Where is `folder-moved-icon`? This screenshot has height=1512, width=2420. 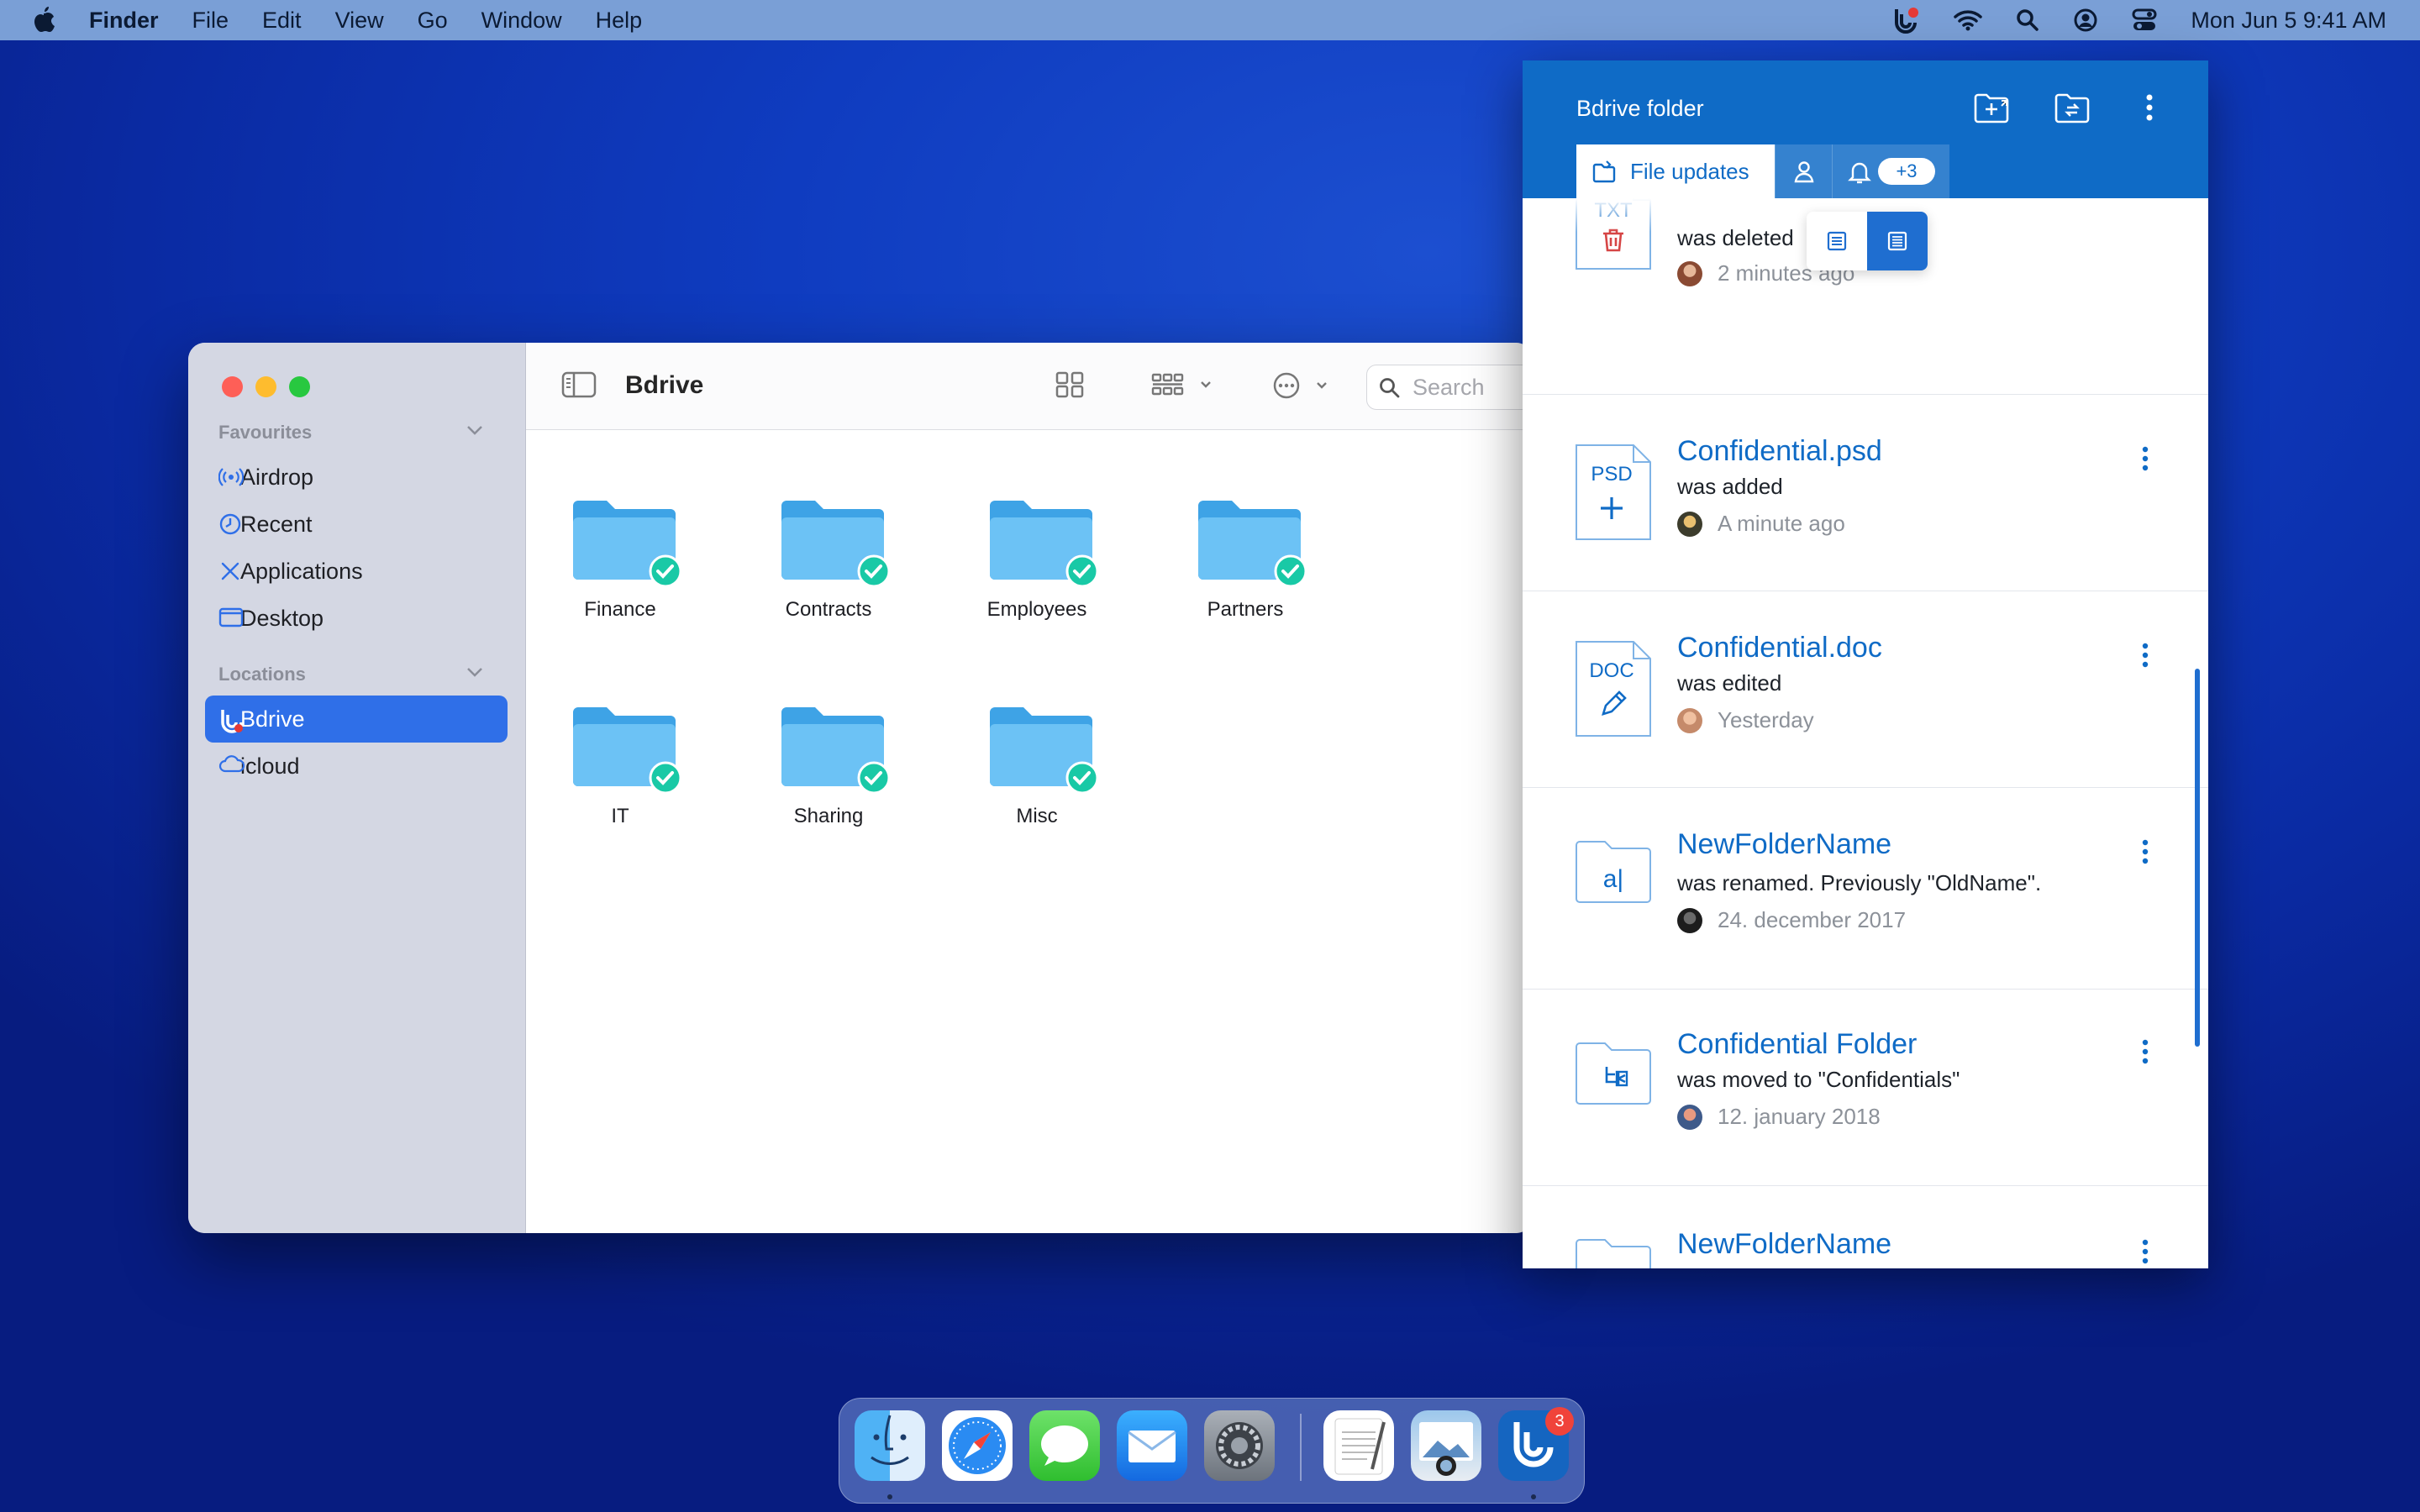 folder-moved-icon is located at coordinates (1614, 1071).